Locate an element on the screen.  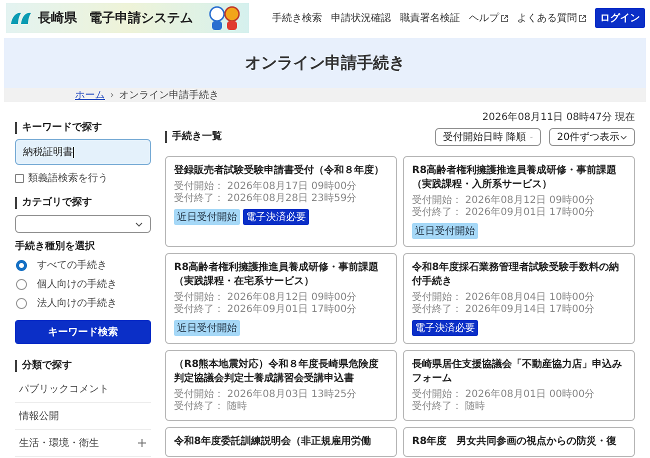
procedure-title: （R8熊本地震対応）令和８年度長崎県危険度判定協議会判定士養成講習会受講申込書 is located at coordinates (277, 372).